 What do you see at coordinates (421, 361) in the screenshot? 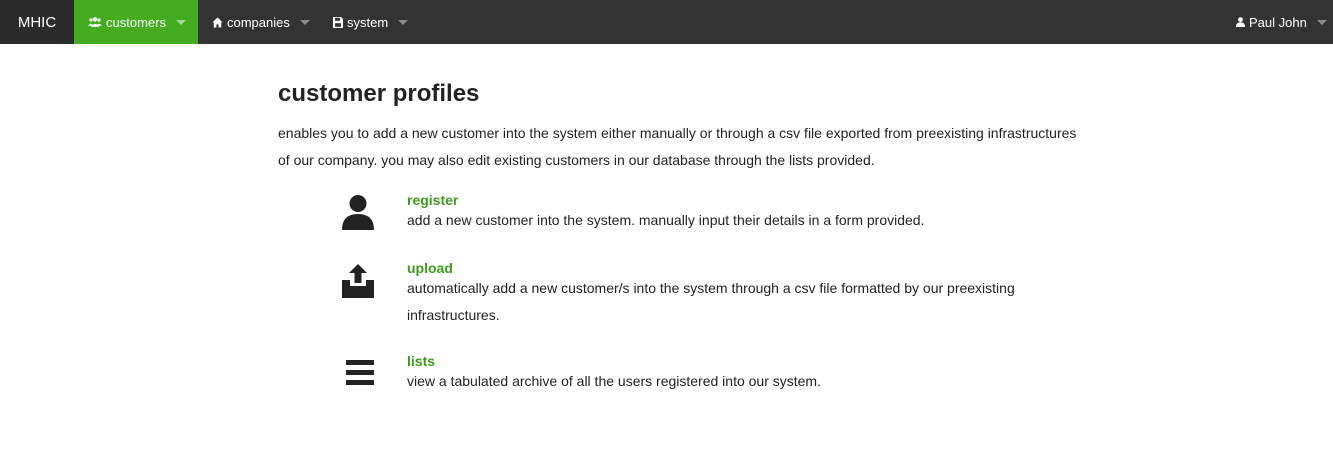
I see `lists-link: lists` at bounding box center [421, 361].